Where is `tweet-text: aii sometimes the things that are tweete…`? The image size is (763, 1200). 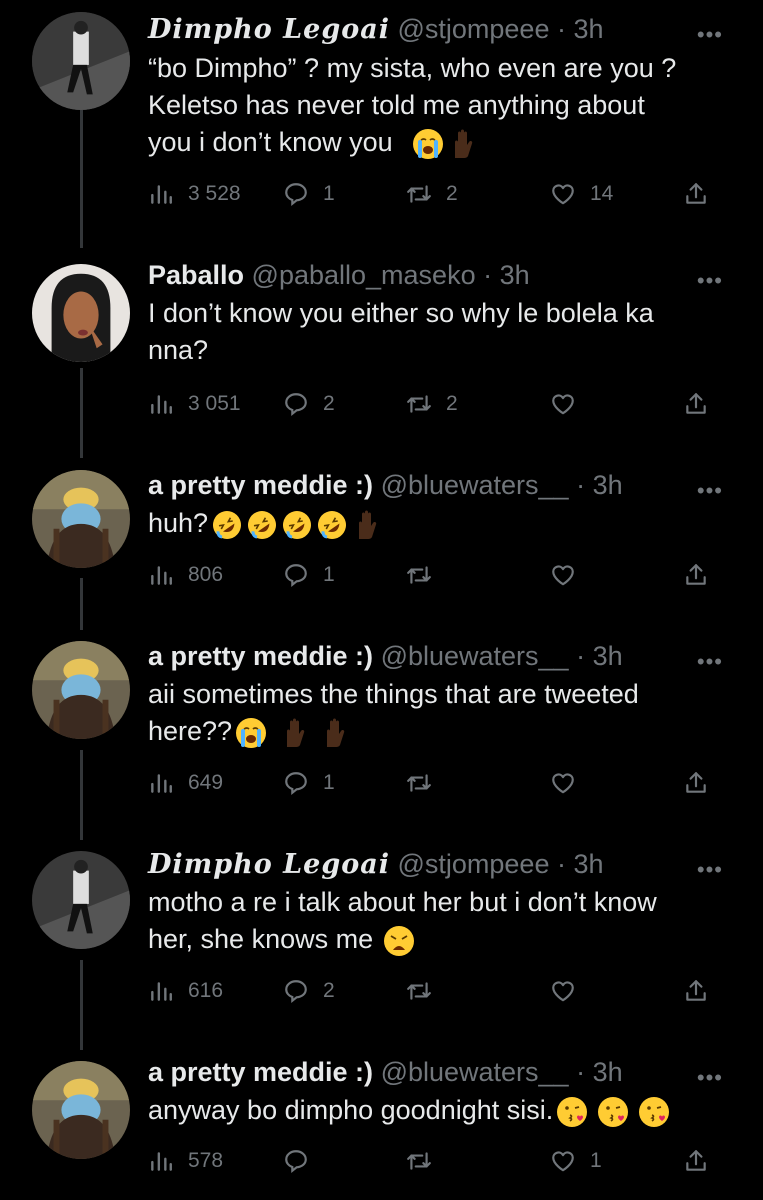 tweet-text: aii sometimes the things that are tweete… is located at coordinates (435, 713).